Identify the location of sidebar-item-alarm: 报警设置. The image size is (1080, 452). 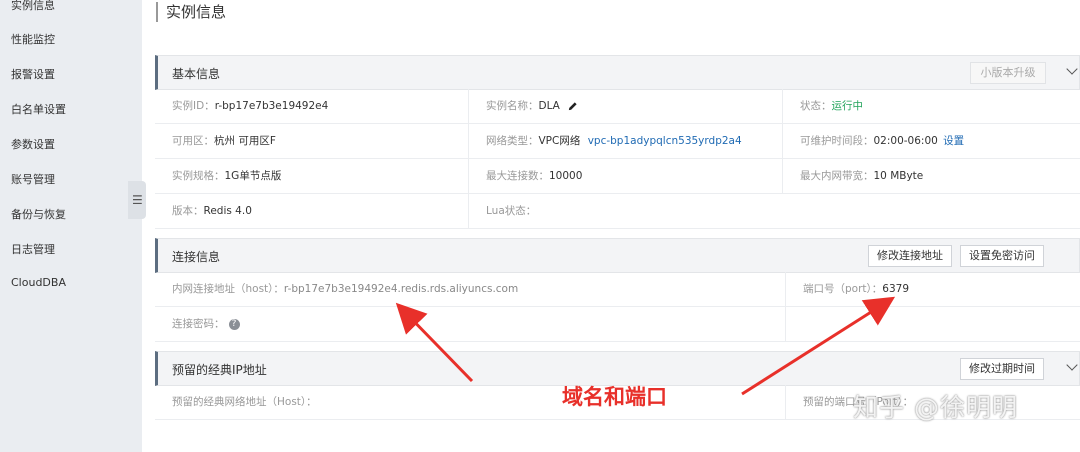
(33, 74).